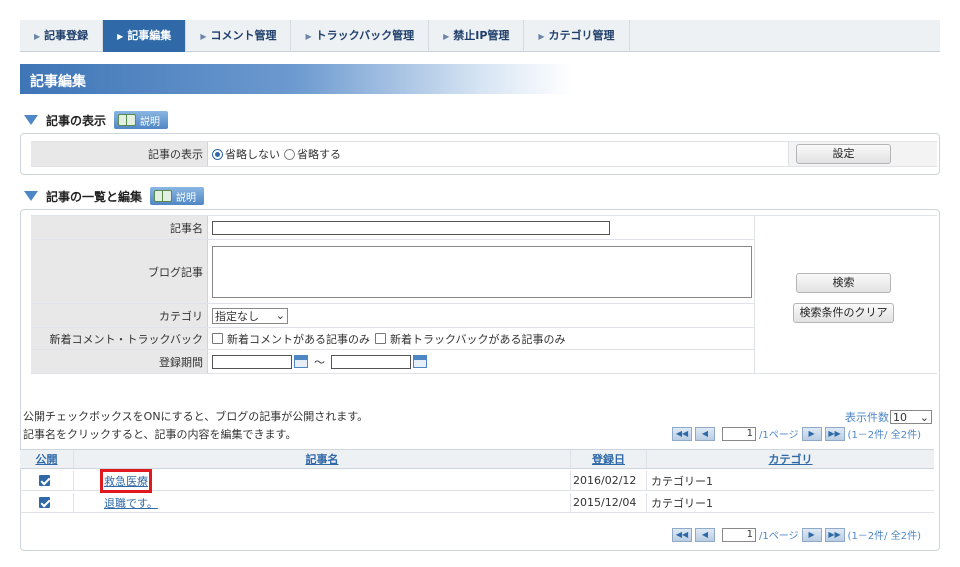 The width and height of the screenshot is (960, 567). I want to click on period-row: 登録期間 ～, so click(392, 362).